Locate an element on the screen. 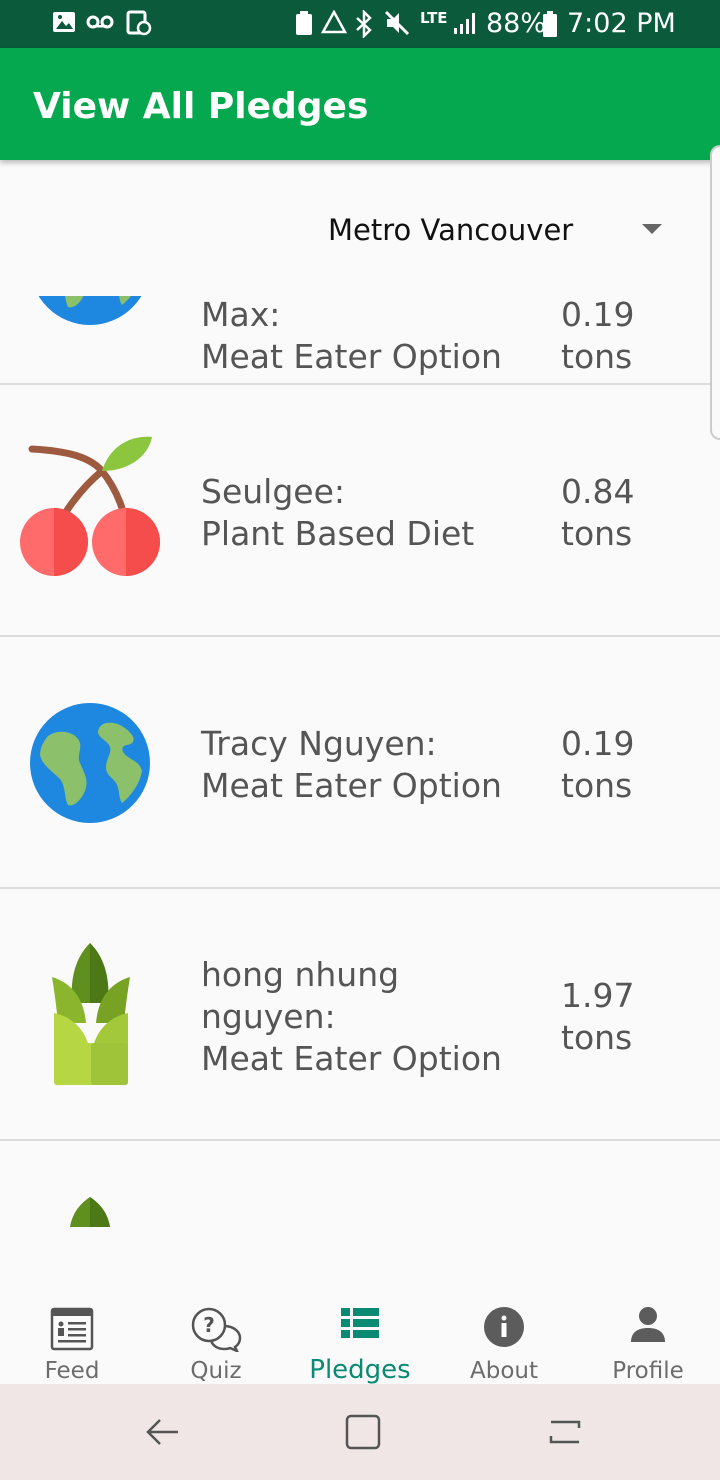  region-dropdown: Metro Vancouver is located at coordinates (360, 228).